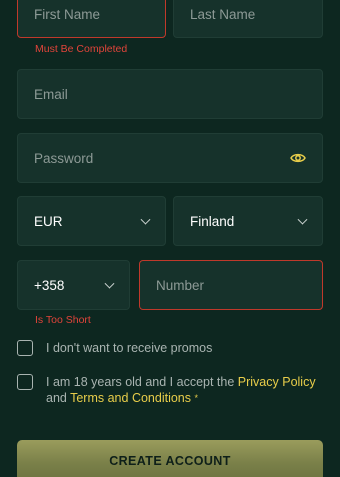  I want to click on terms-text-before: I am 18 years old and I accept the, so click(142, 382).